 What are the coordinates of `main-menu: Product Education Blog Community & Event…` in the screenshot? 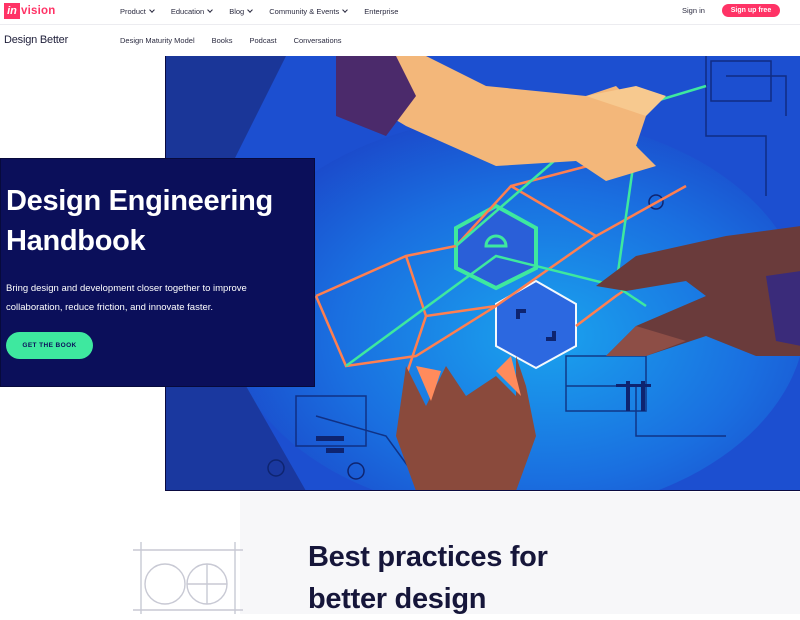 It's located at (267, 11).